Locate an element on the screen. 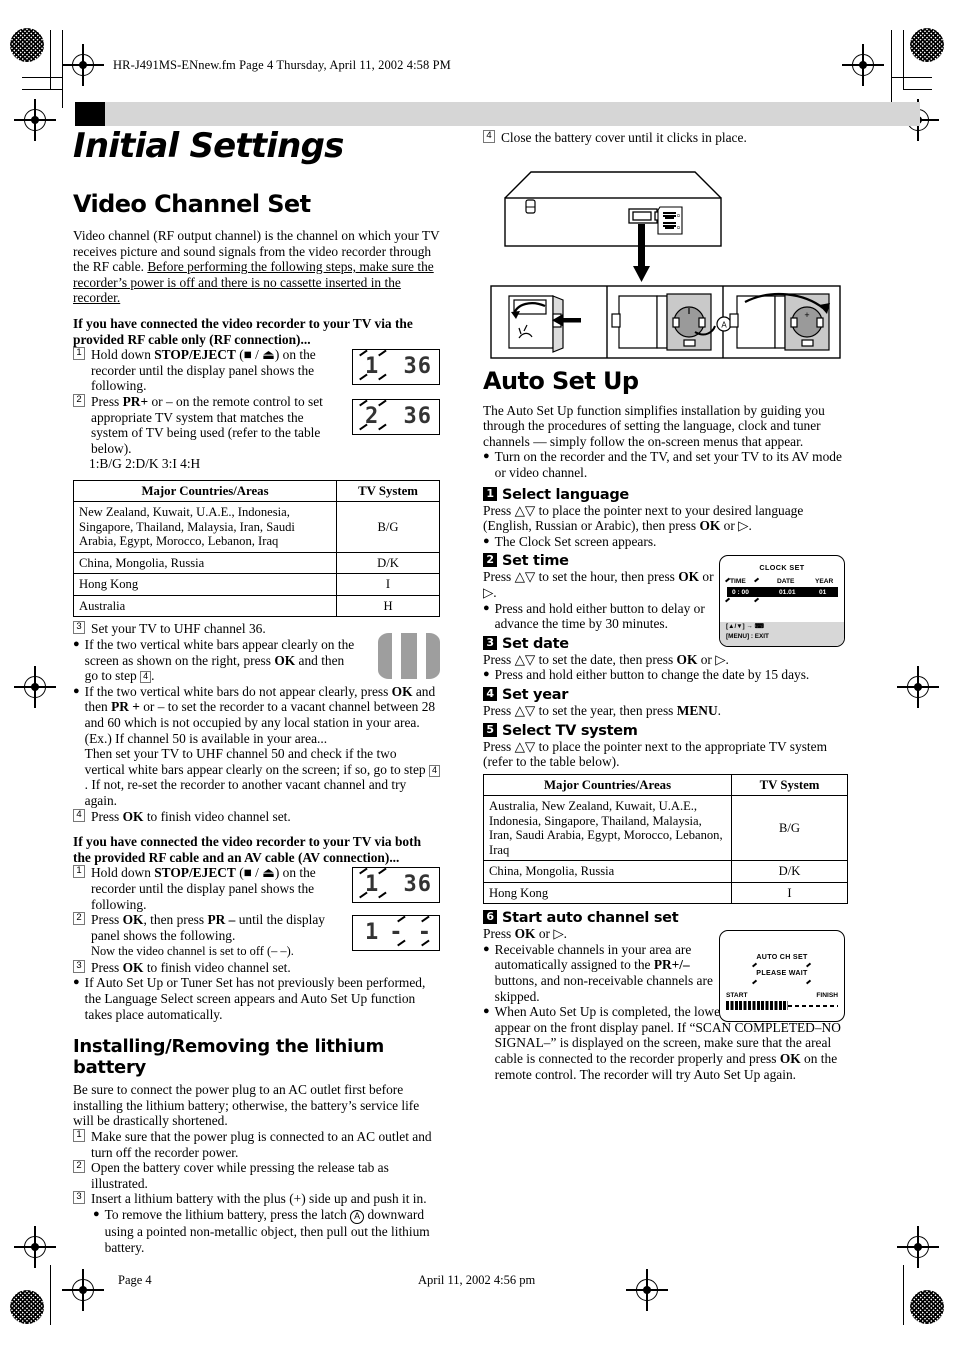 This screenshot has width=954, height=1351. table-header-countries: Major Countries/Areas is located at coordinates (205, 491).